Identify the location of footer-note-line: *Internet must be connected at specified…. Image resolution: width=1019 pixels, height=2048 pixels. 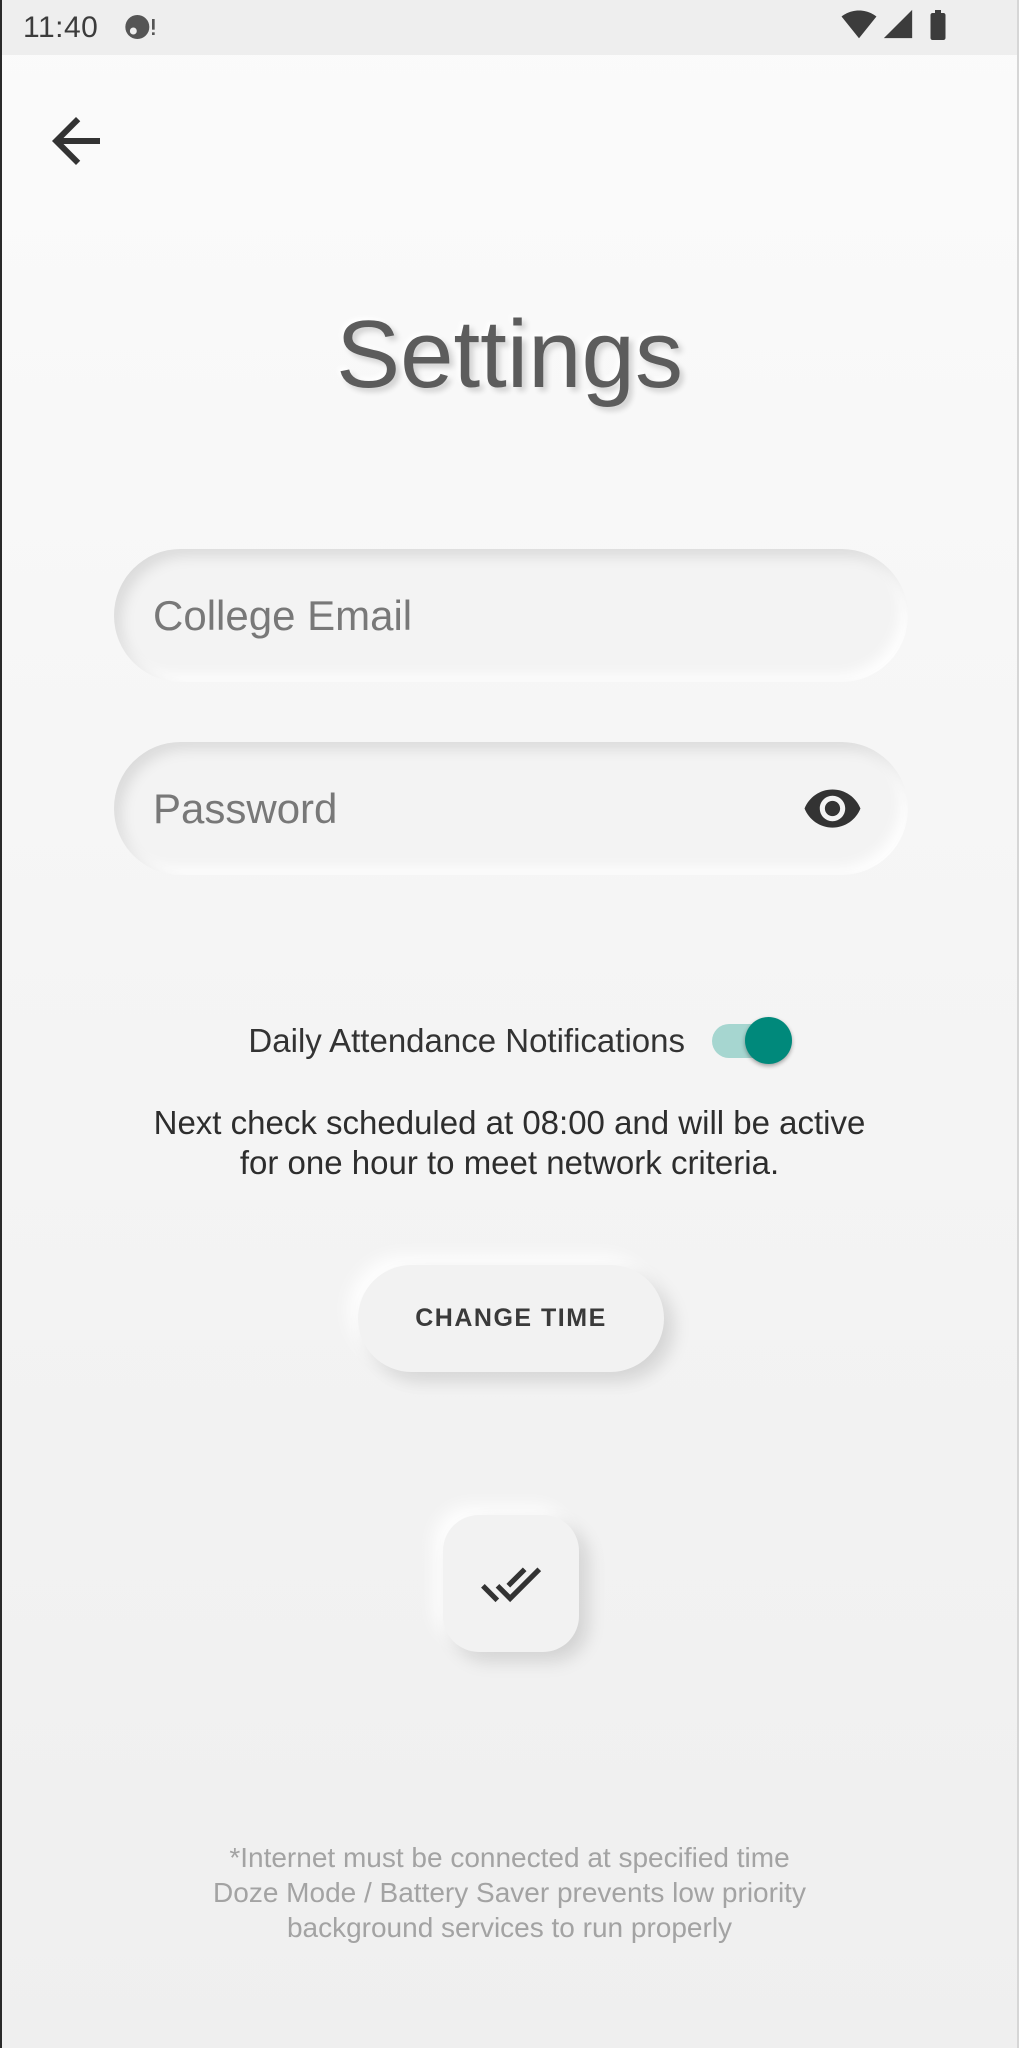
(509, 1857).